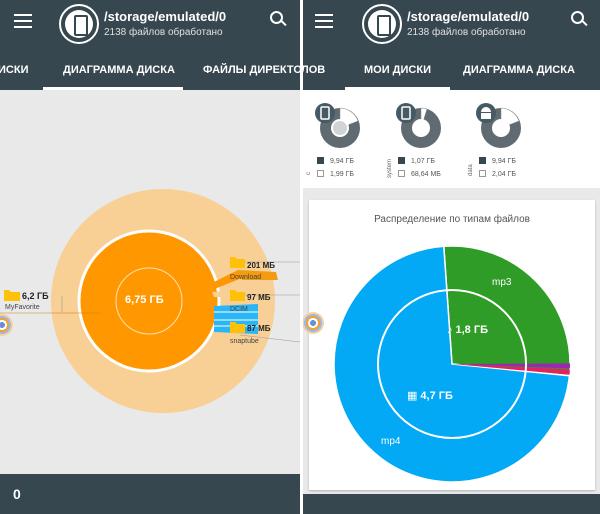 Image resolution: width=600 pixels, height=514 pixels. I want to click on pie-slice-mp3, so click(506, 311).